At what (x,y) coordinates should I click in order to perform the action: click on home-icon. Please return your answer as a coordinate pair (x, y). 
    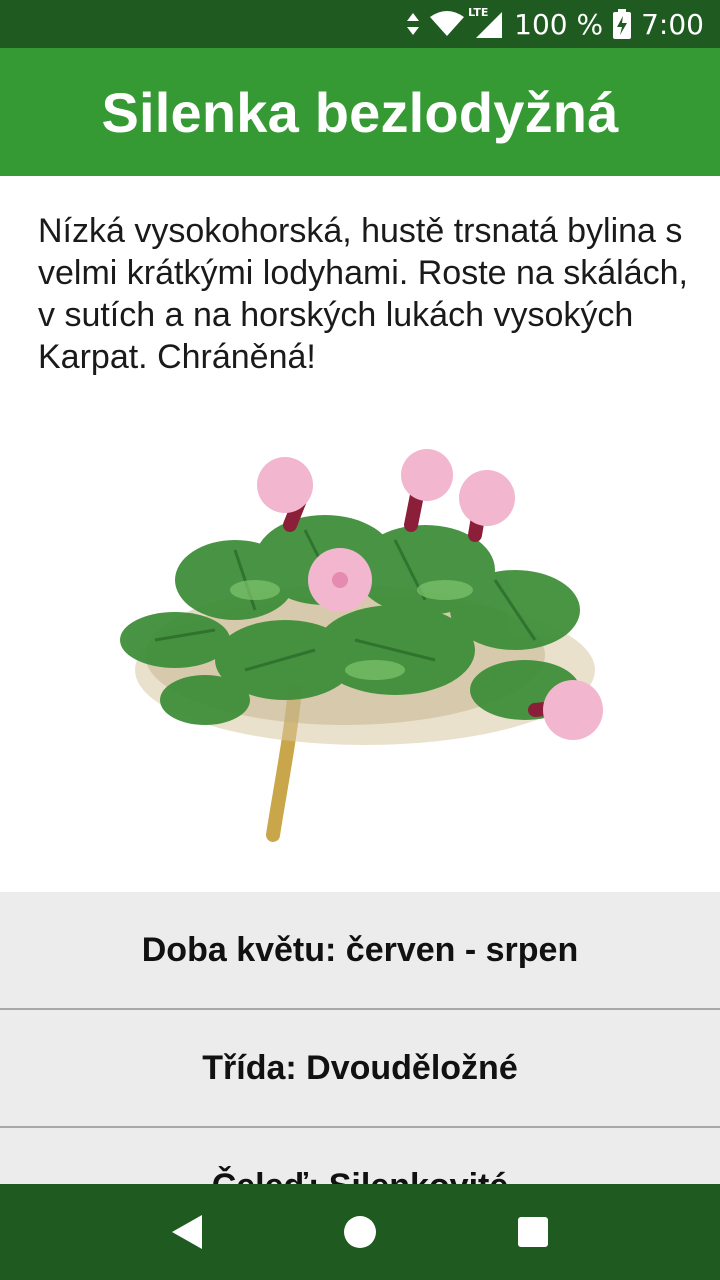
    Looking at the image, I should click on (359, 1232).